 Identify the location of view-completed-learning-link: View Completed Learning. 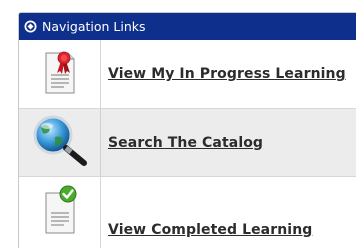
(210, 230).